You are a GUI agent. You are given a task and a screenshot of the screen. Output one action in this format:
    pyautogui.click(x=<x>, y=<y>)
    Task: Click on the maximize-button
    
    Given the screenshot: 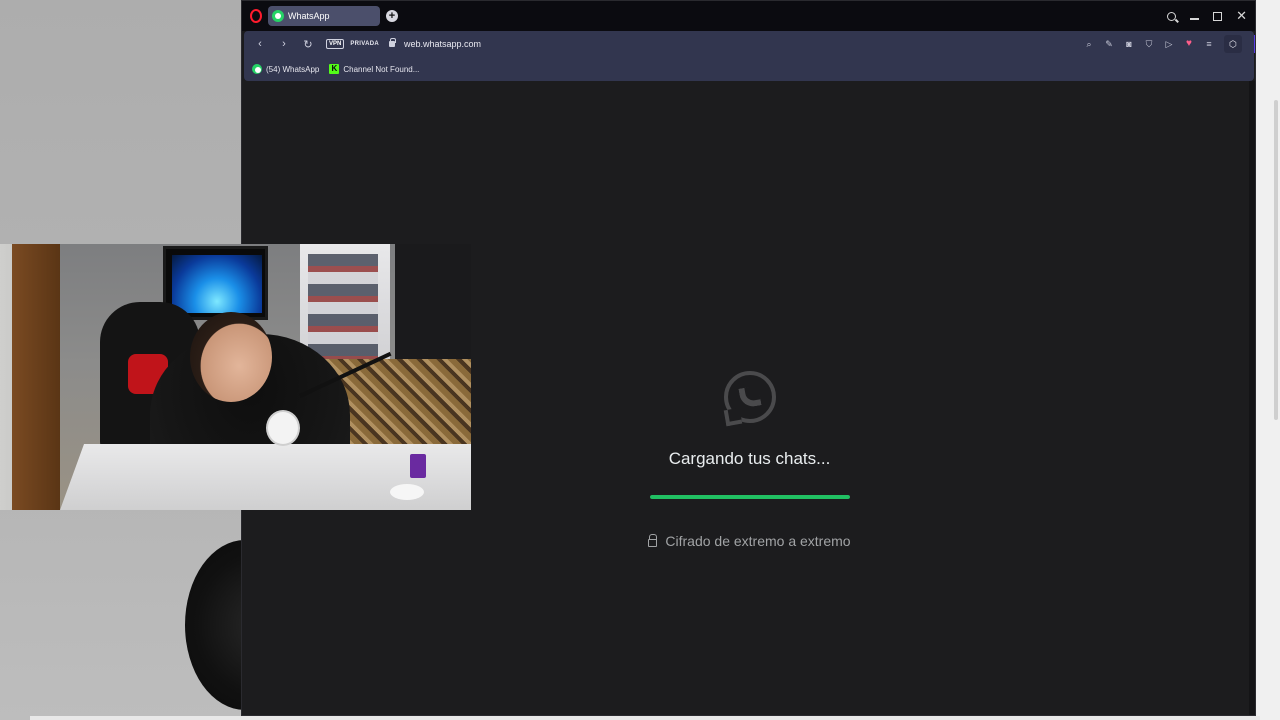 What is the action you would take?
    pyautogui.click(x=1218, y=16)
    